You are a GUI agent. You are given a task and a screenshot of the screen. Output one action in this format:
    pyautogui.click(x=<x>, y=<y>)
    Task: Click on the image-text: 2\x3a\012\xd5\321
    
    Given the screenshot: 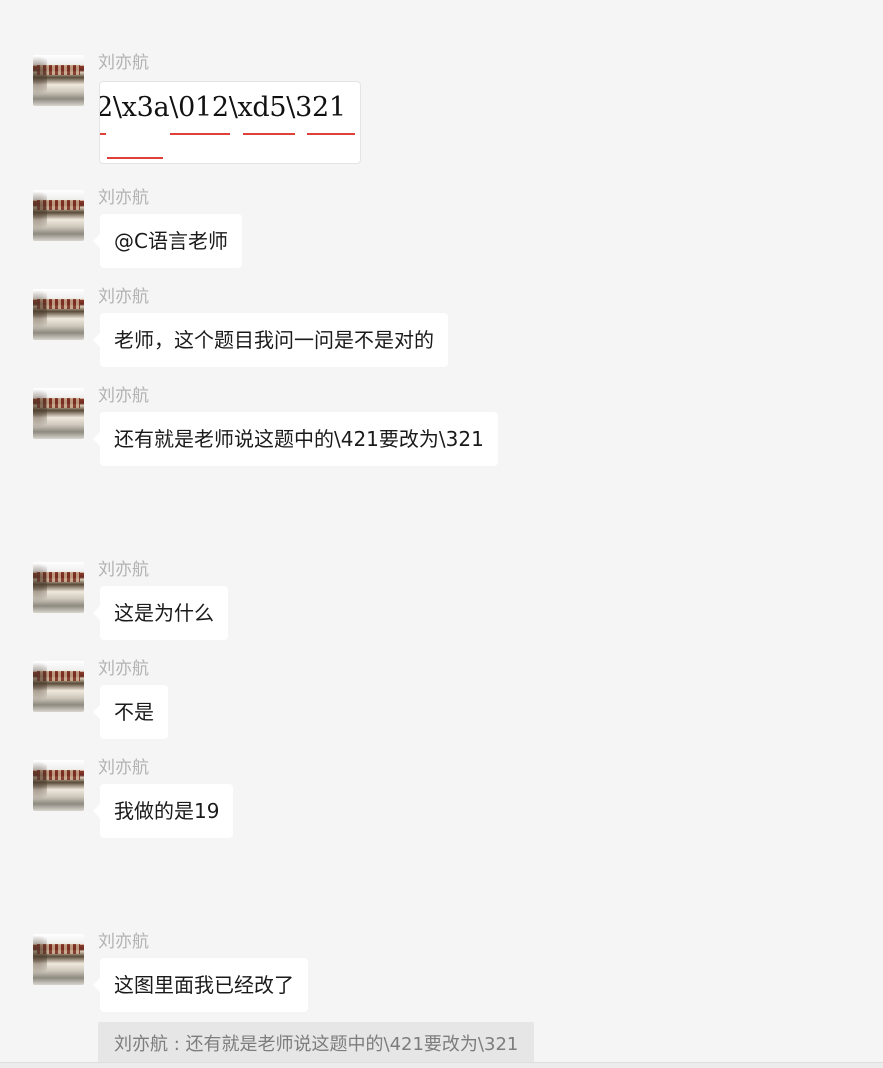 What is the action you would take?
    pyautogui.click(x=222, y=107)
    